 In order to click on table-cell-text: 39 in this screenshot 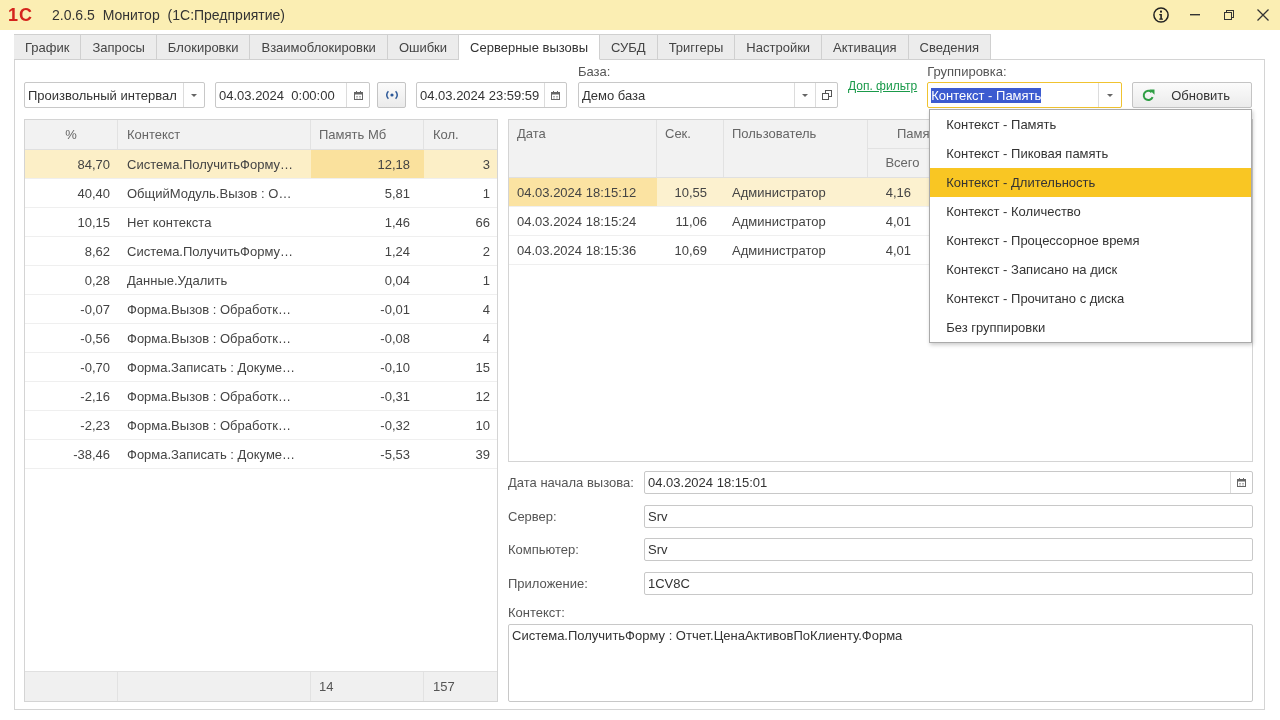, I will do `click(482, 454)`.